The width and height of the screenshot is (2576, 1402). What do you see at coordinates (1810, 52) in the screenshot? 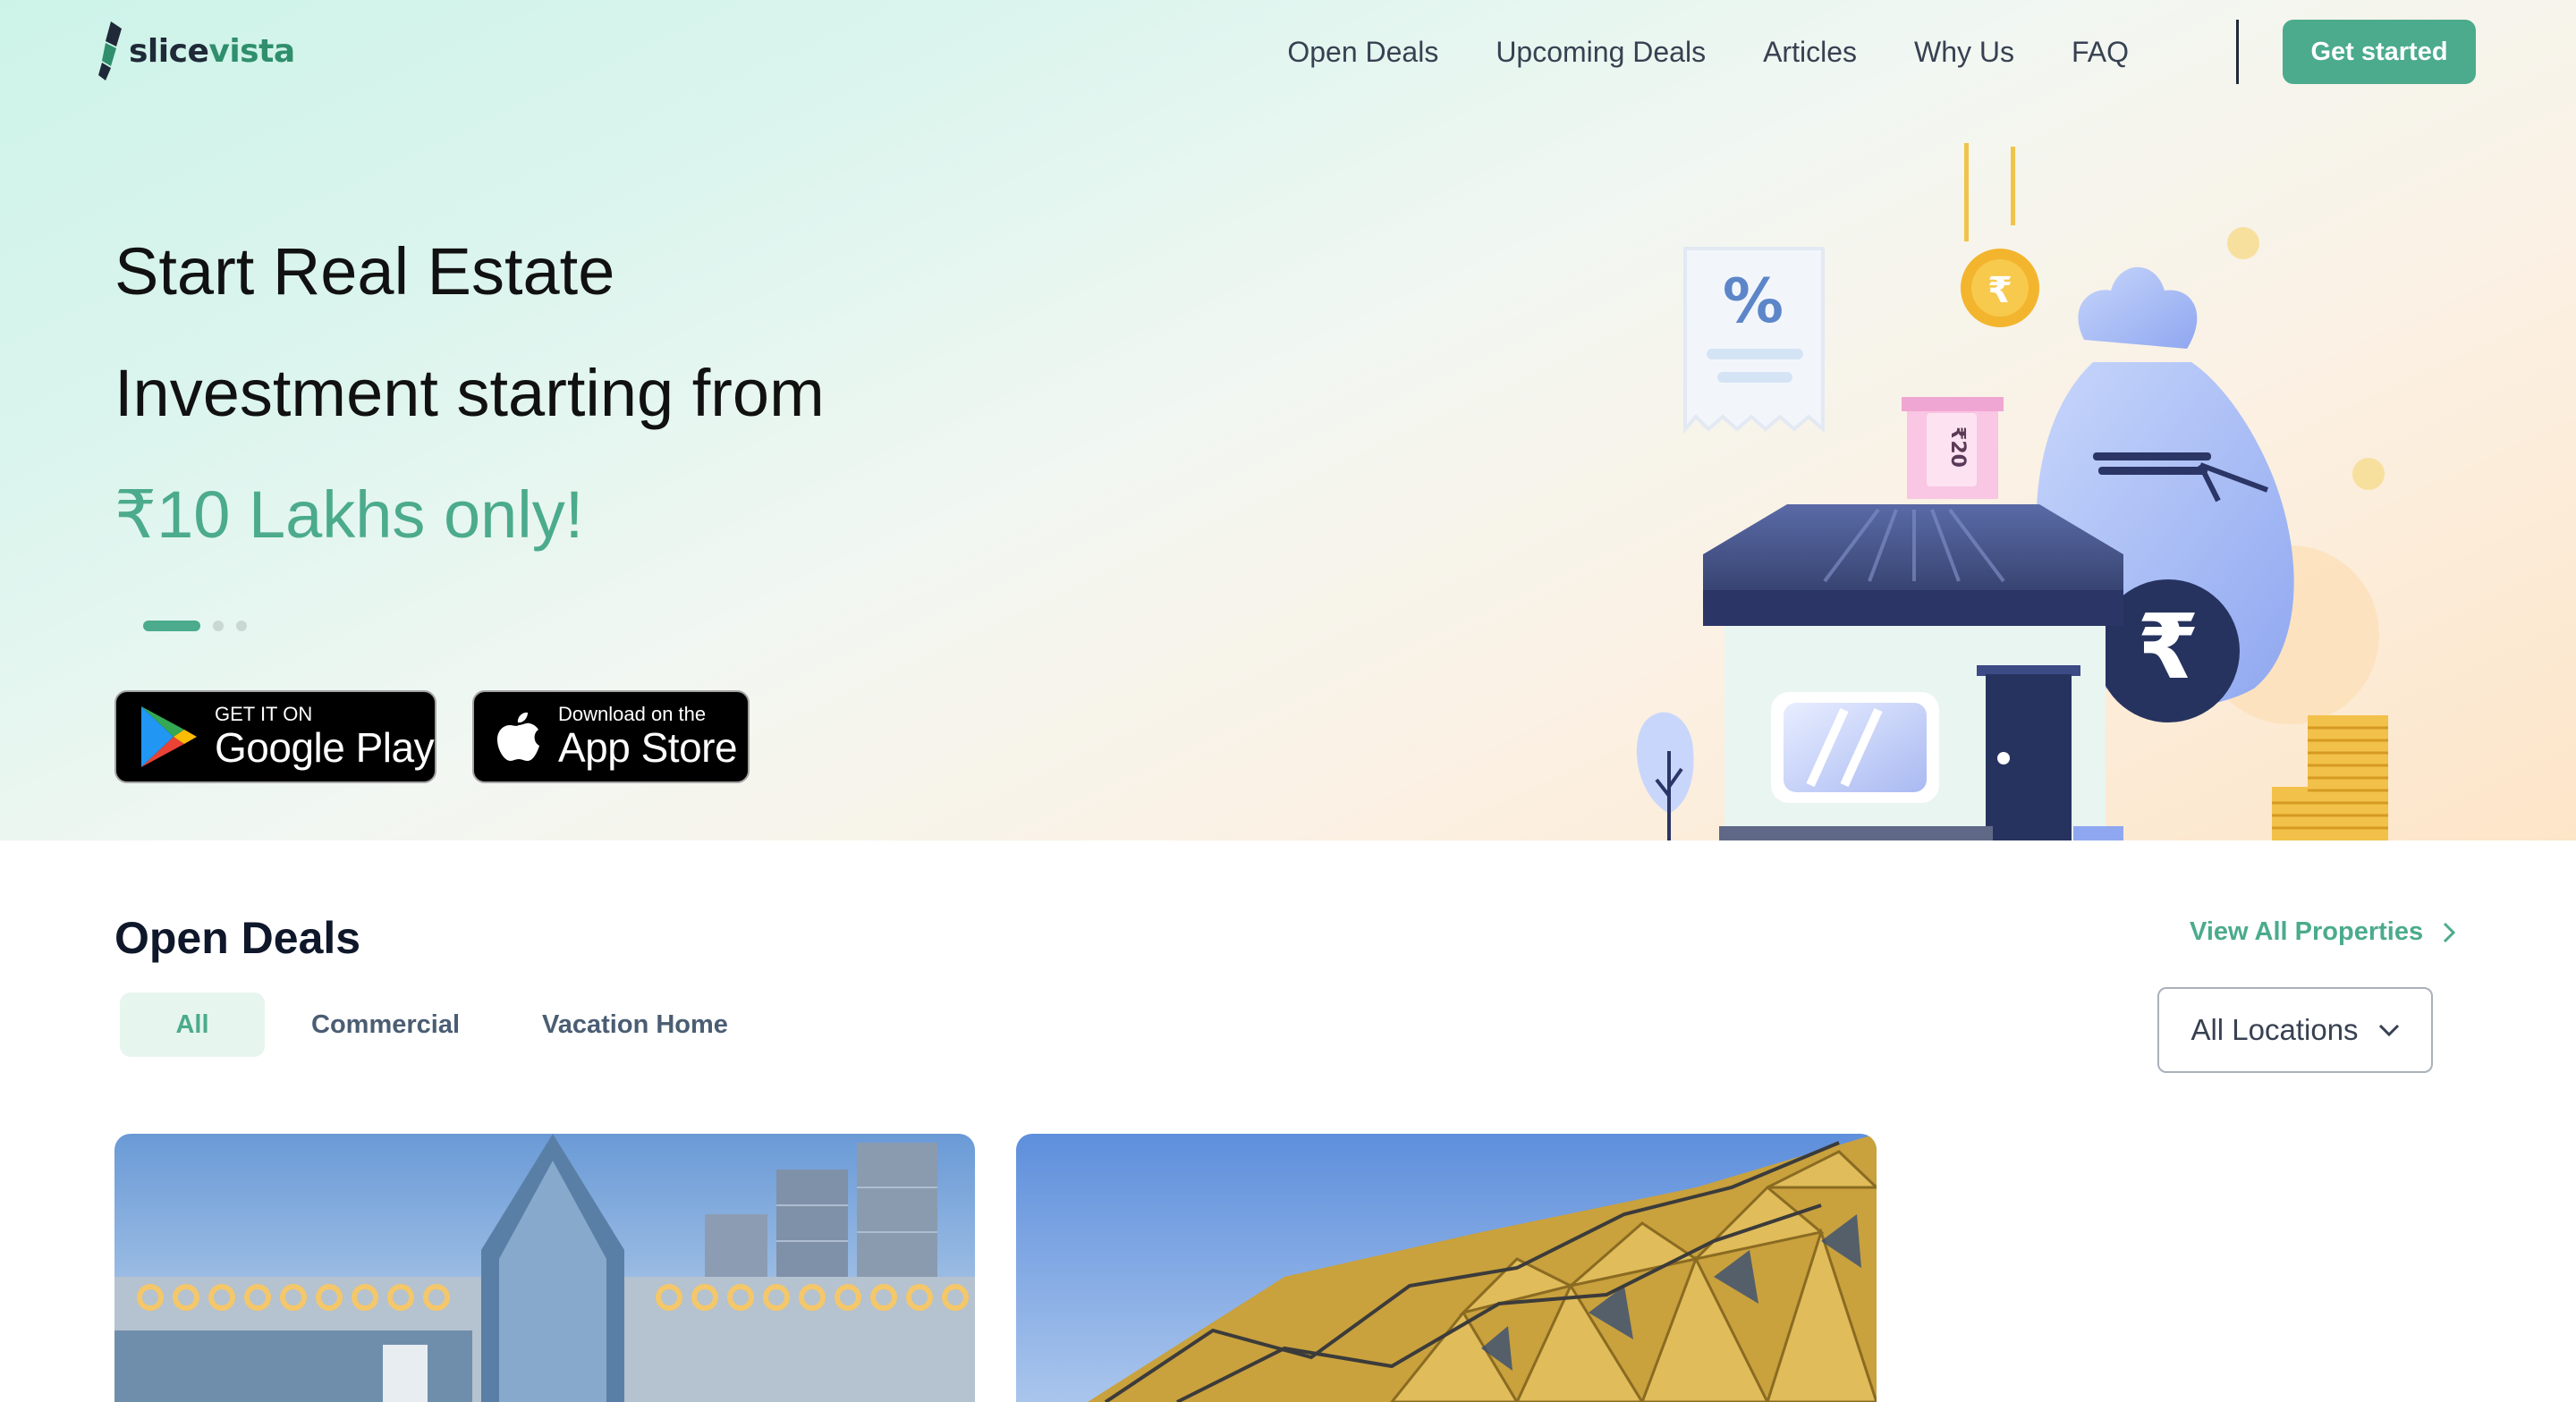
I see `nav-articles: Articles` at bounding box center [1810, 52].